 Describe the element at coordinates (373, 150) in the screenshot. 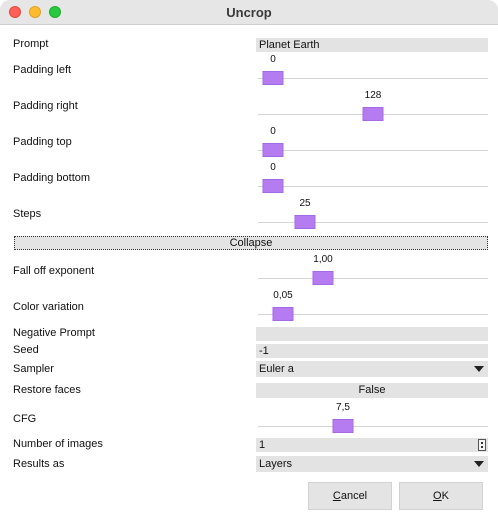

I see `padding-top-slider-track` at that location.